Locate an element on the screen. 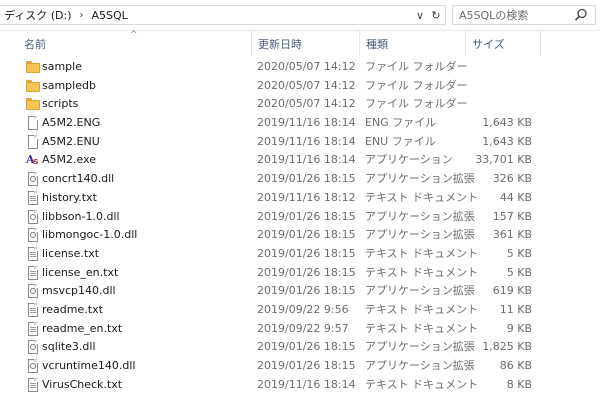  file-size: 1,825 KB is located at coordinates (507, 347).